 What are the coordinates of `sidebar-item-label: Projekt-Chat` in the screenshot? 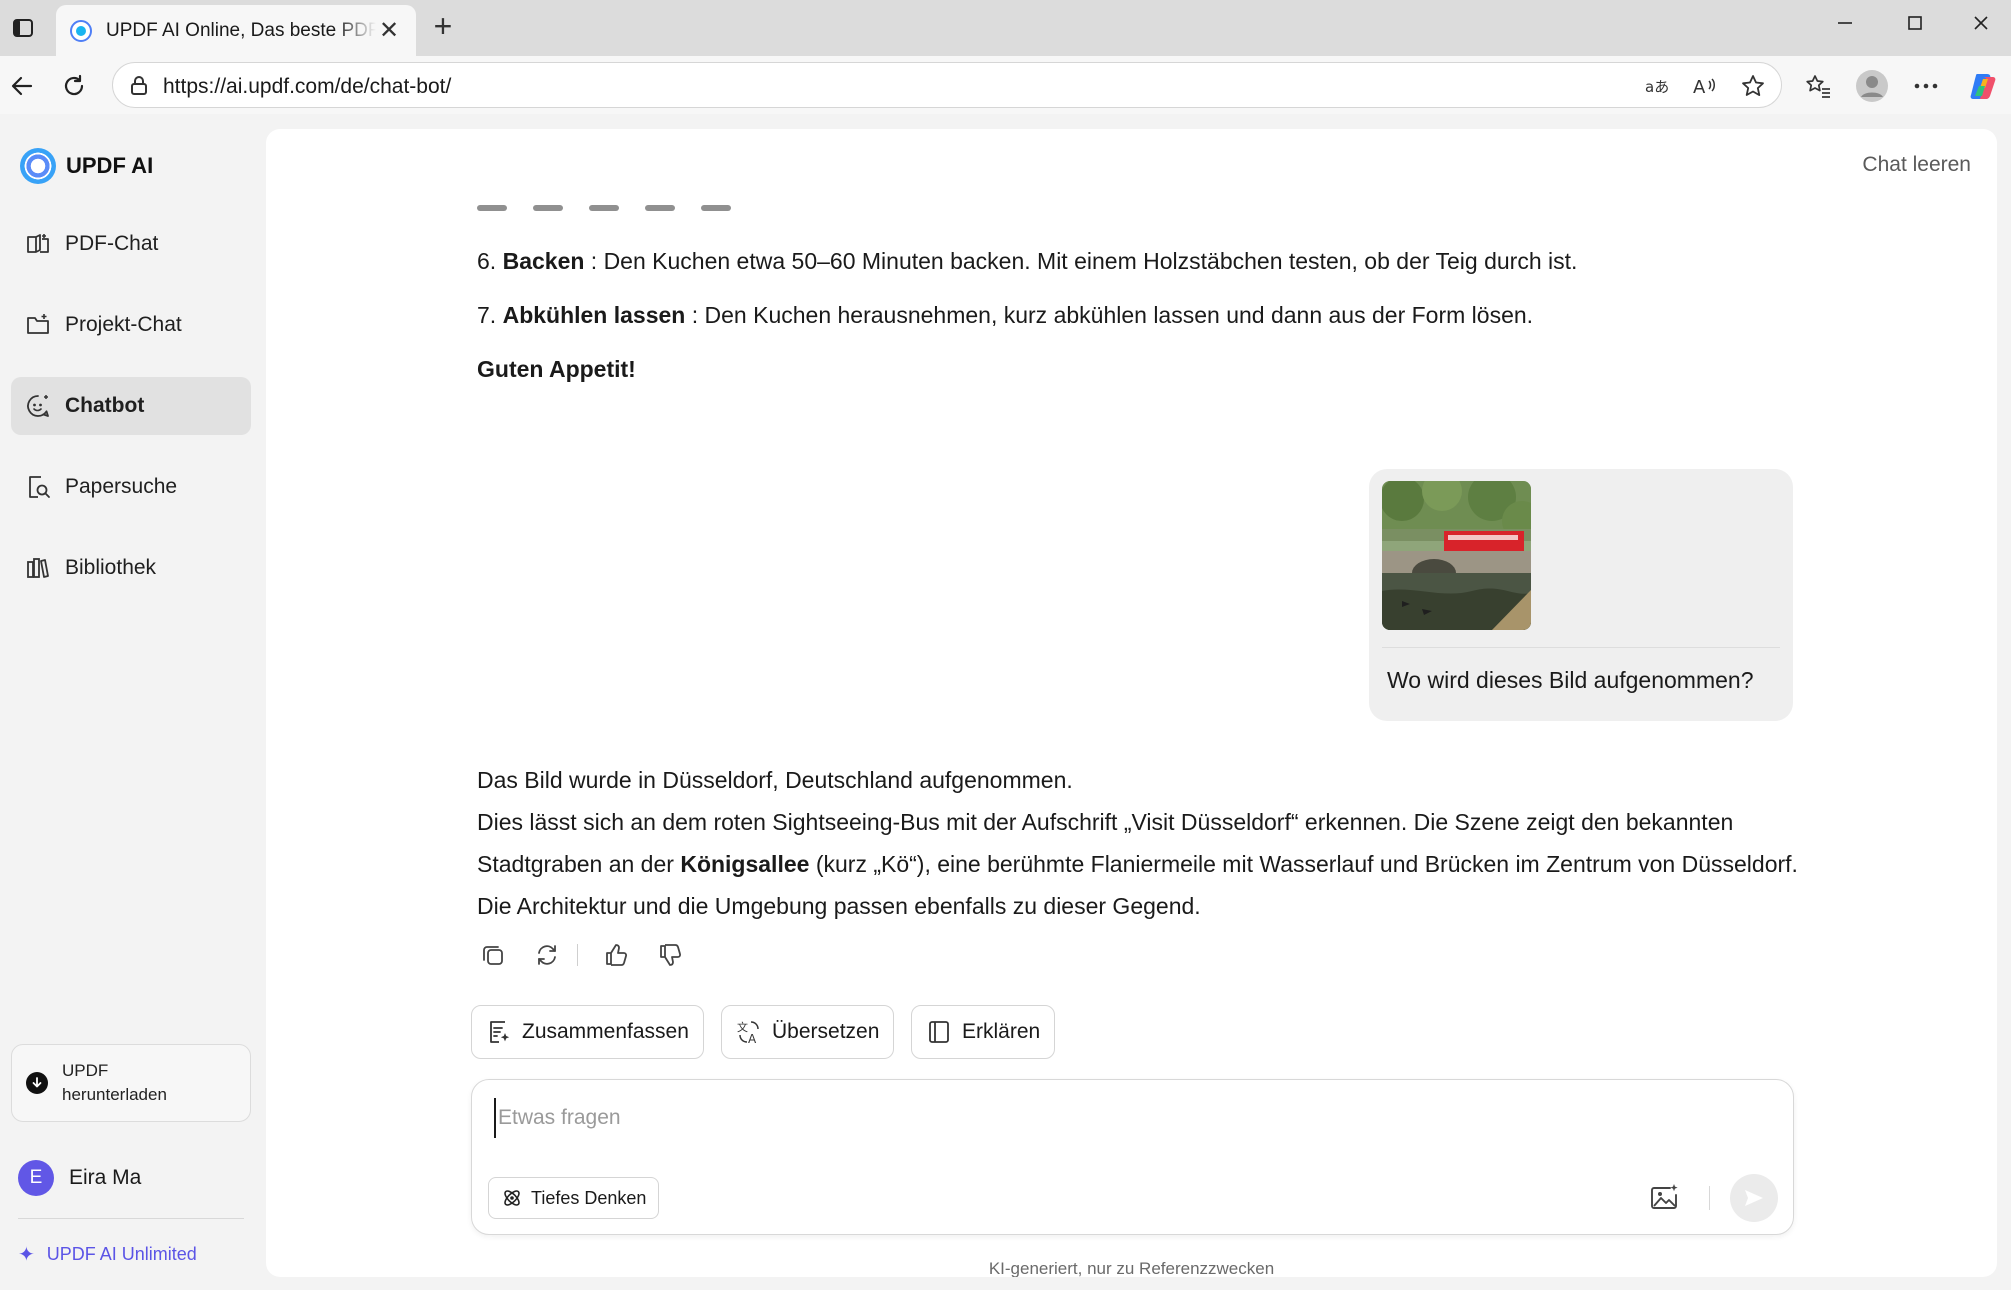 It's located at (123, 324).